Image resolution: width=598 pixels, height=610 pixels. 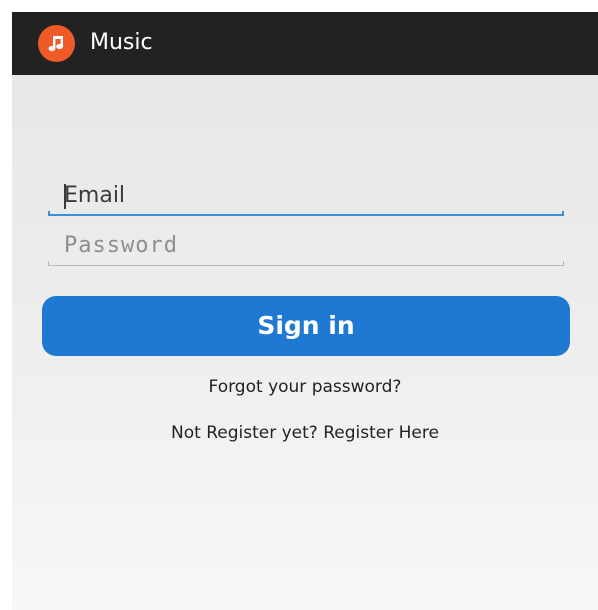 What do you see at coordinates (306, 246) in the screenshot?
I see `password-field: Password` at bounding box center [306, 246].